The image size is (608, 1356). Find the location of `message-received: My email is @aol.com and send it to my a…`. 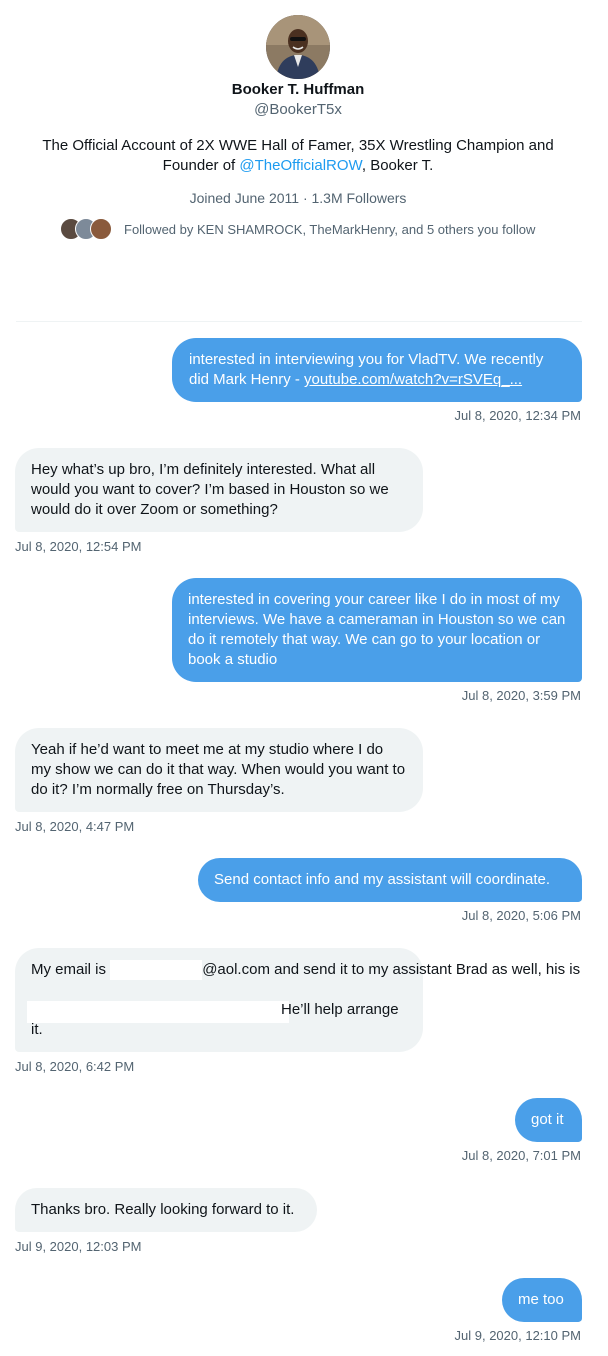

message-received: My email is @aol.com and send it to my a… is located at coordinates (297, 1000).